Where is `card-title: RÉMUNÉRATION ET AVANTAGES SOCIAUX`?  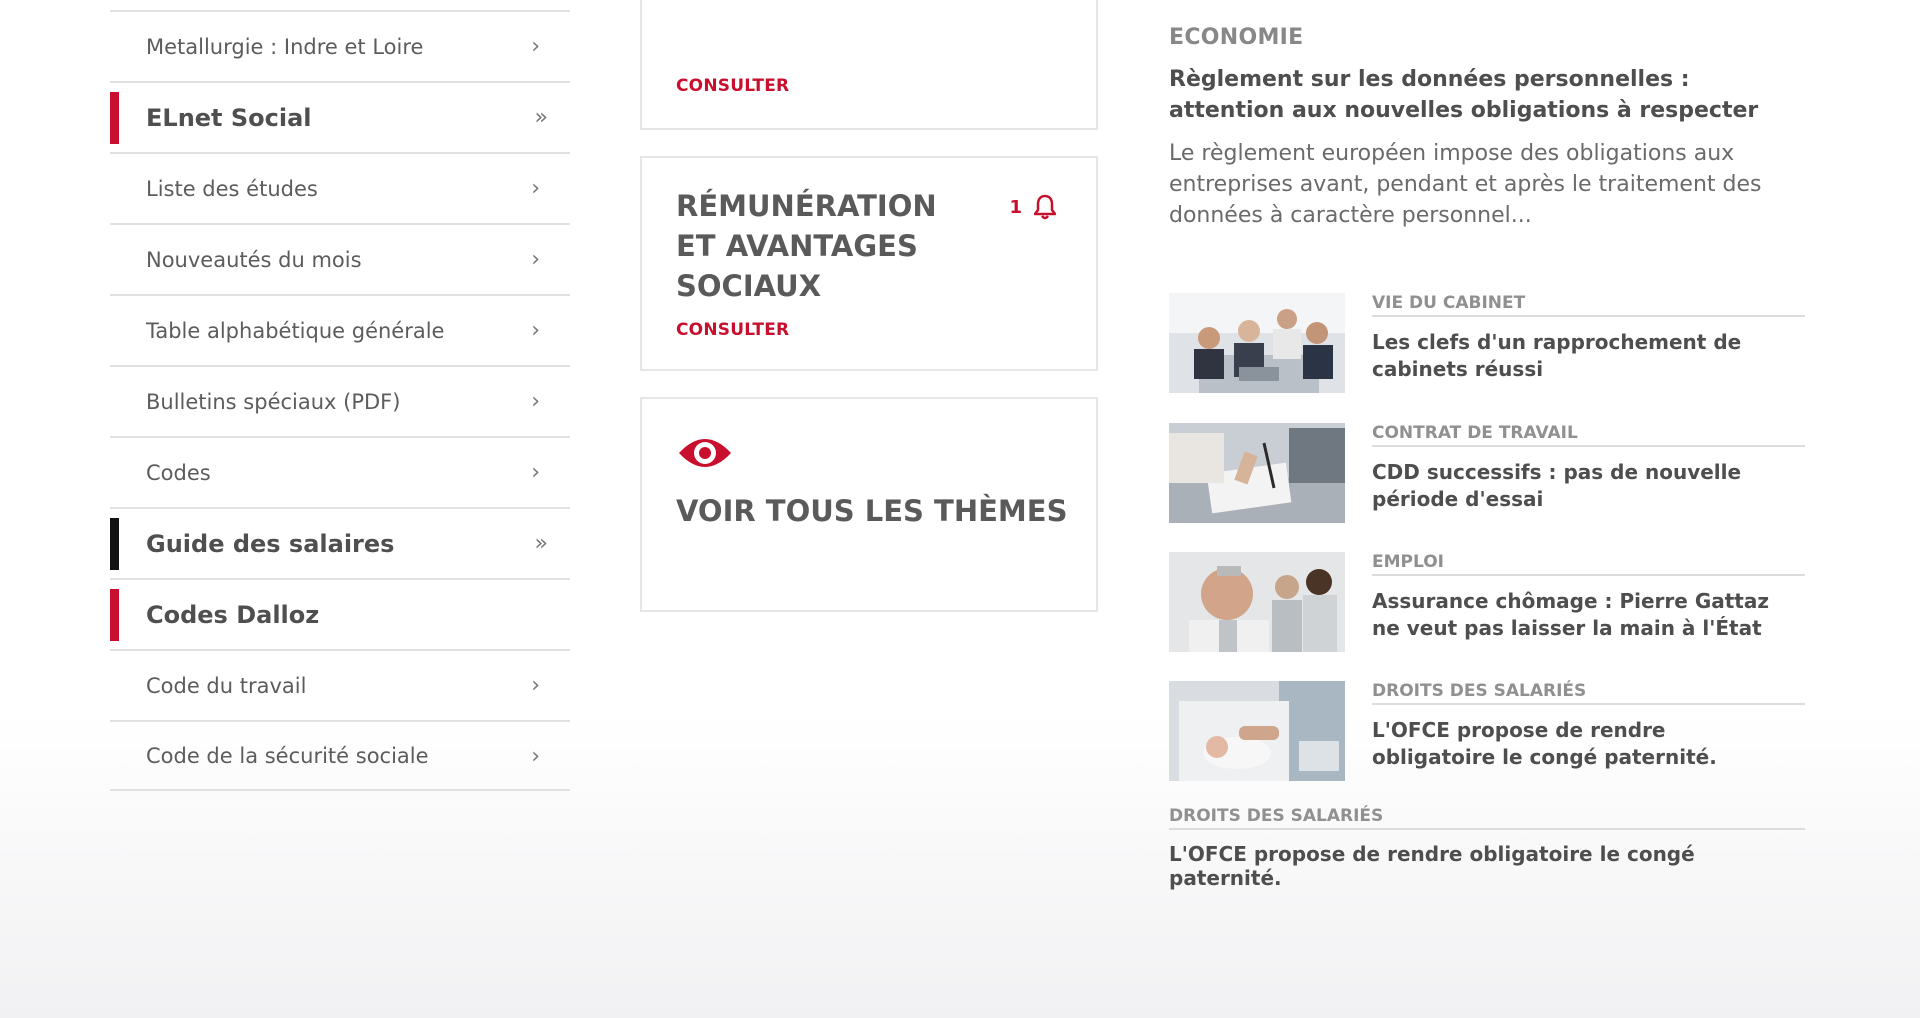
card-title: RÉMUNÉRATION ET AVANTAGES SOCIAUX is located at coordinates (806, 246).